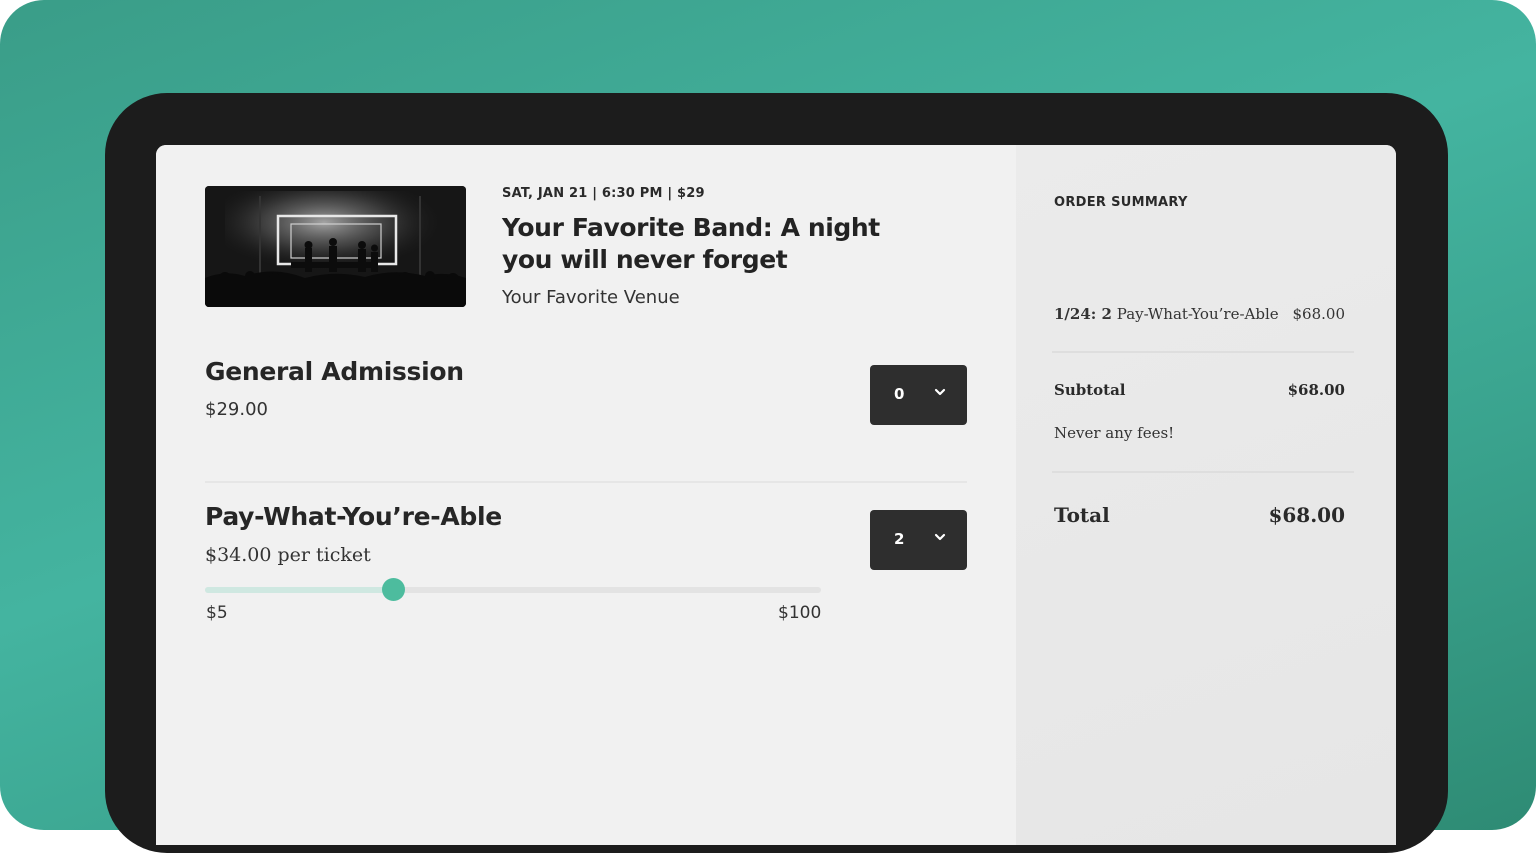 Image resolution: width=1536 pixels, height=853 pixels. What do you see at coordinates (591, 297) in the screenshot?
I see `event-venue: Your Favorite Venue` at bounding box center [591, 297].